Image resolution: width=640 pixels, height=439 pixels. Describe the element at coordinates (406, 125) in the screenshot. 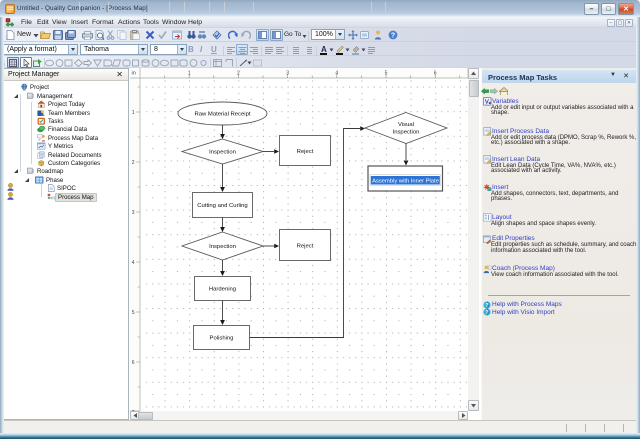

I see `svg-text: Visual` at that location.